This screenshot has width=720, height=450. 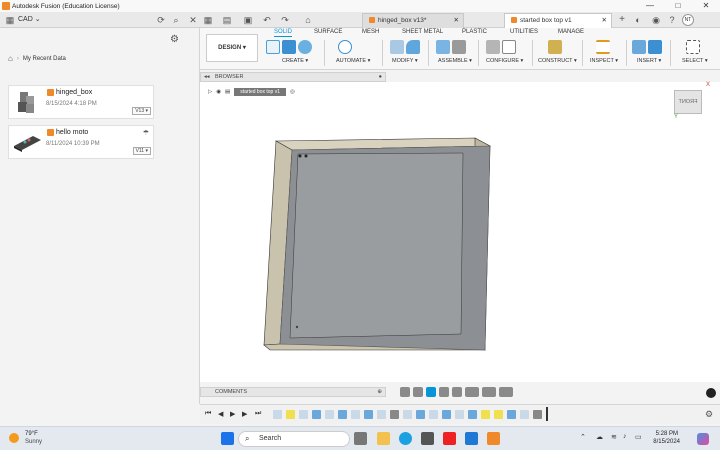 I want to click on minimize-button: —, so click(x=650, y=6).